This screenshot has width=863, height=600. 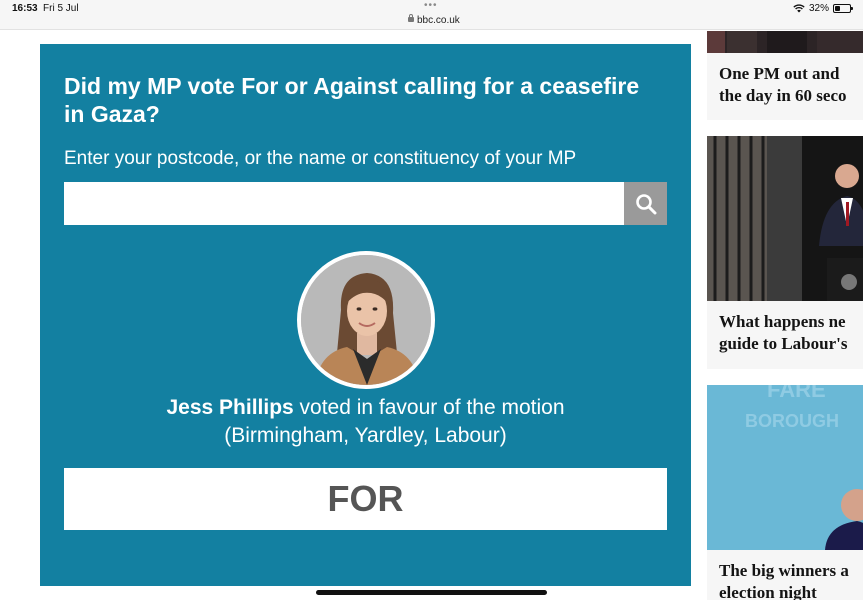 I want to click on svg-text: FARE, so click(x=796, y=393).